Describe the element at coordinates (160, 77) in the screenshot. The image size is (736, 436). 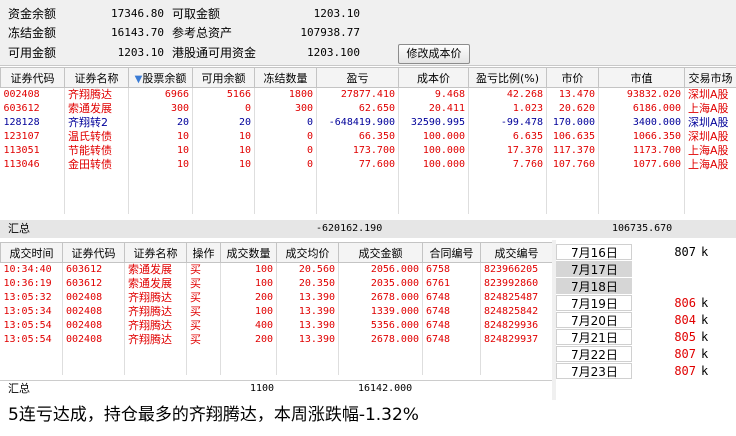
I see `col-header-balance: ▼股票余额` at that location.